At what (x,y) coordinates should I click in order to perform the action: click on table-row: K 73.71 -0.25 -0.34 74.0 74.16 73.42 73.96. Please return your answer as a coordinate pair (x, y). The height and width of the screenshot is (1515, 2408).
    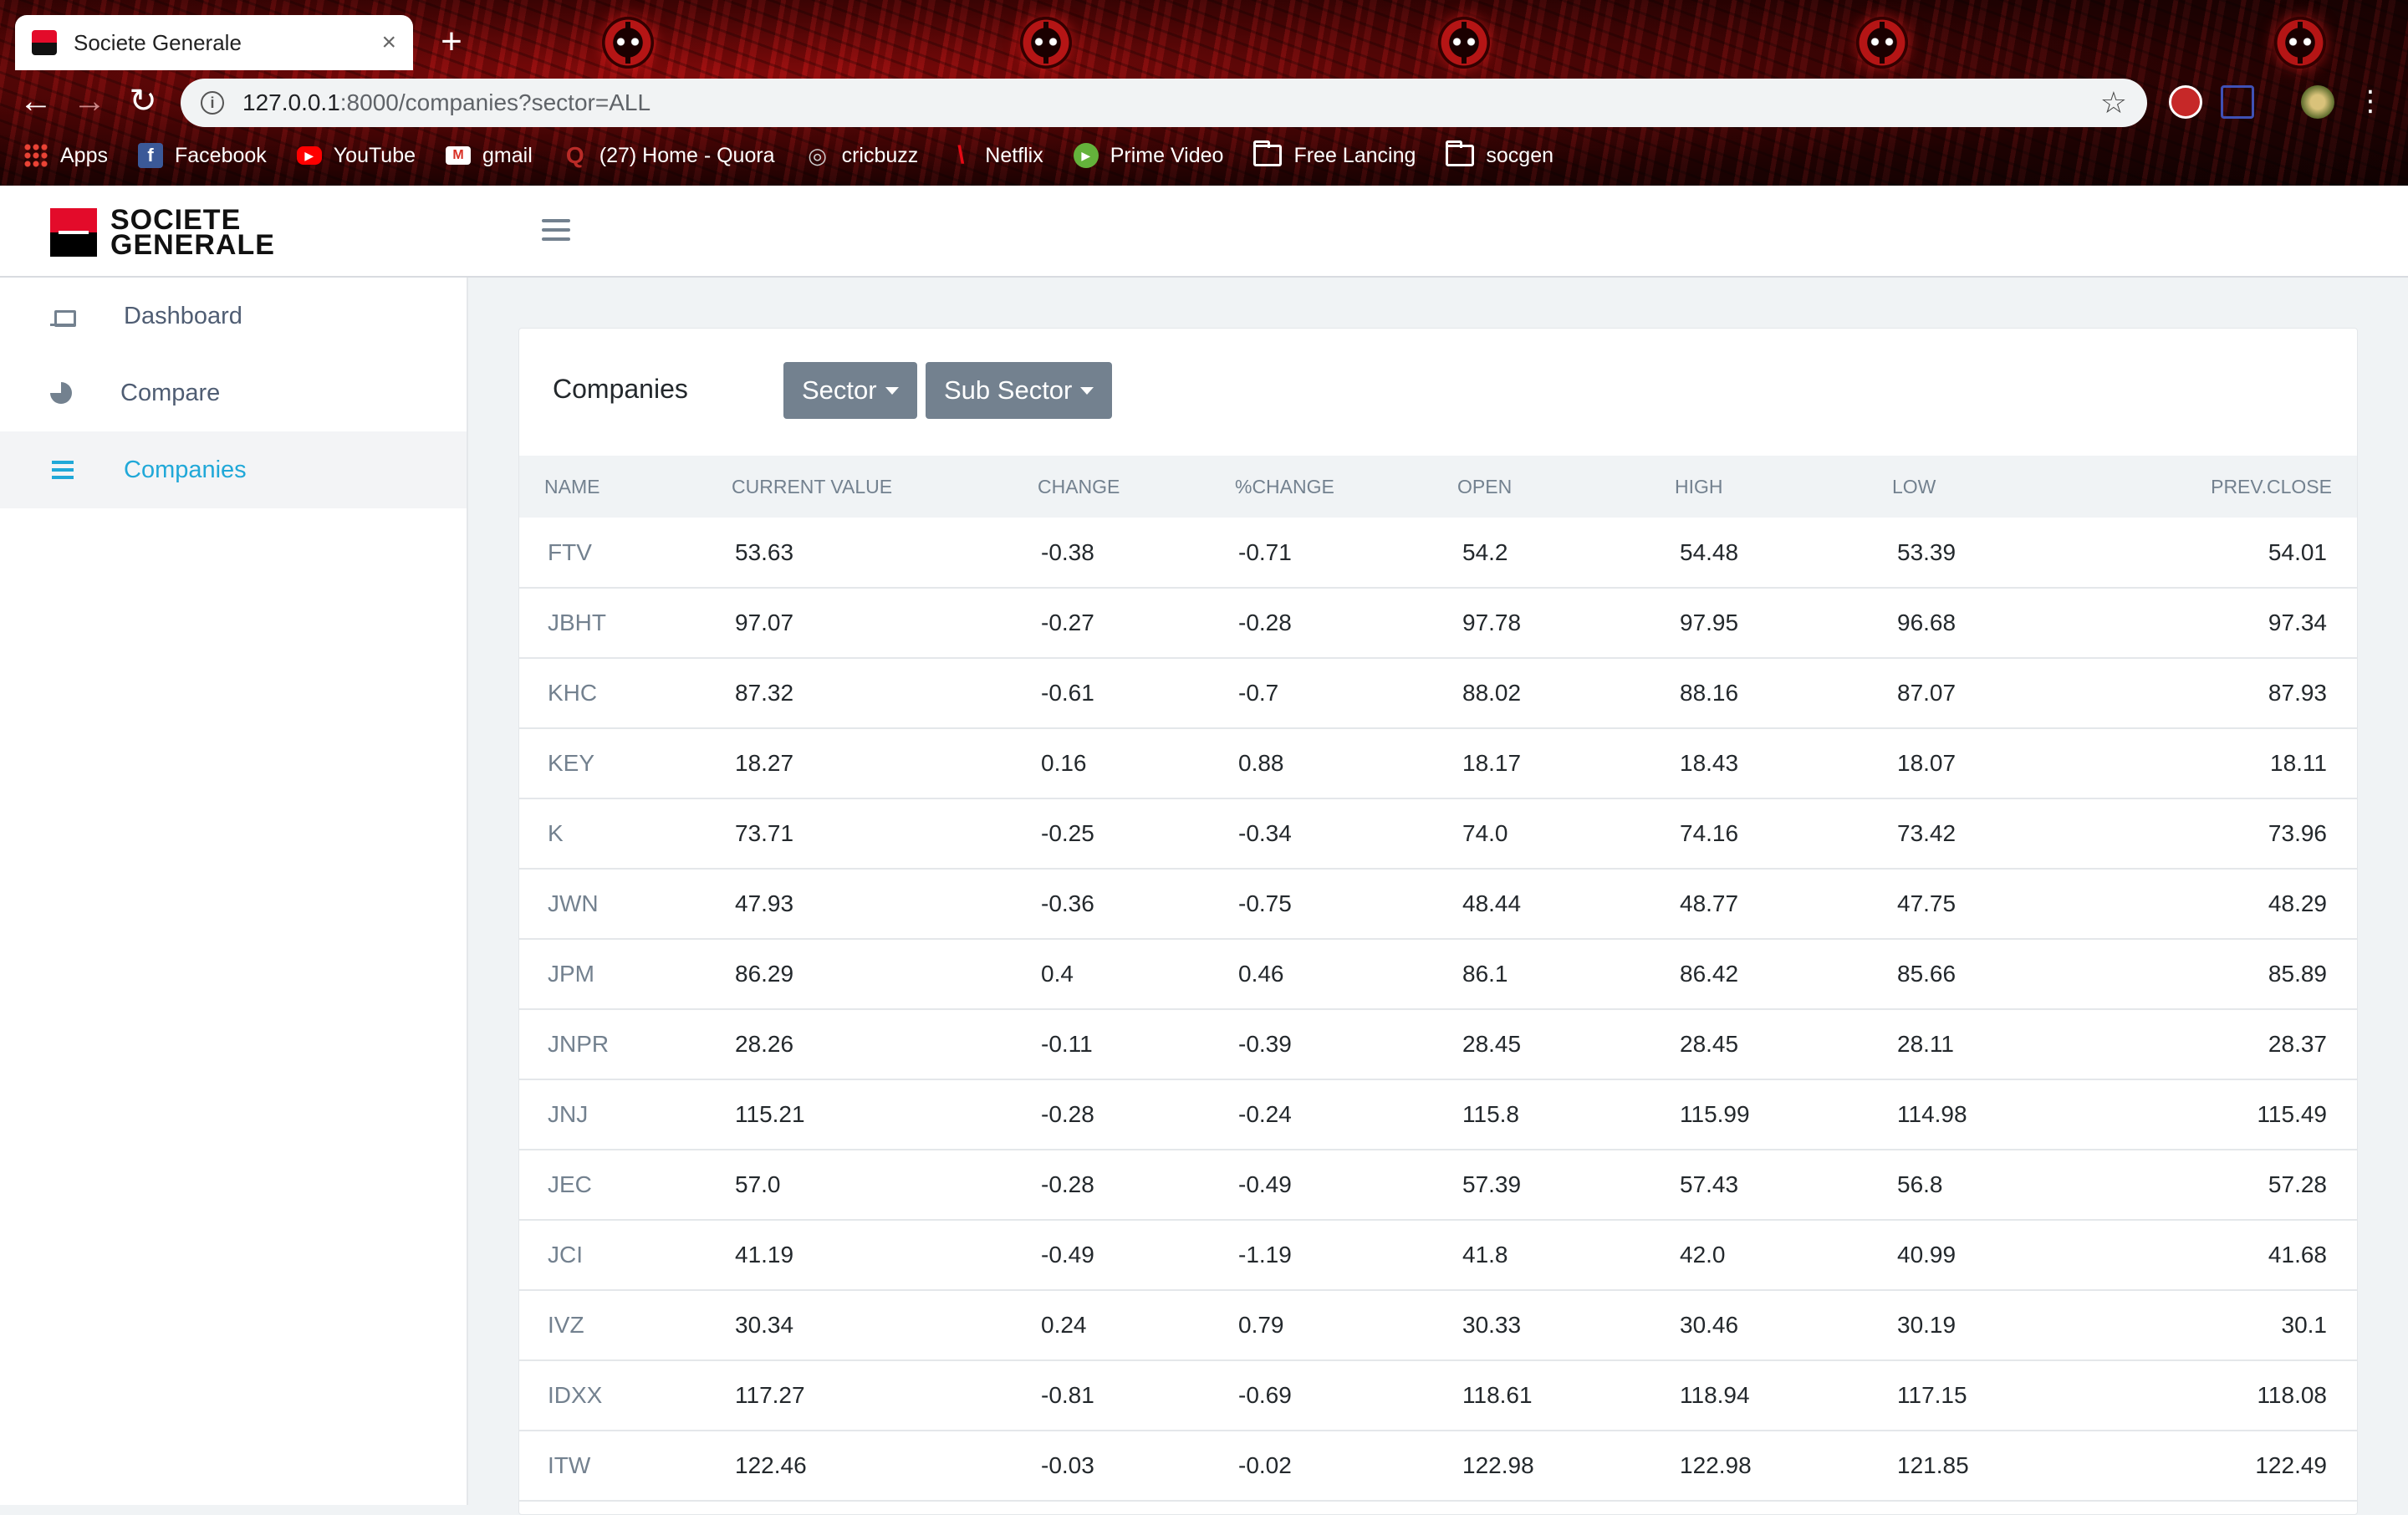
    Looking at the image, I should click on (1438, 834).